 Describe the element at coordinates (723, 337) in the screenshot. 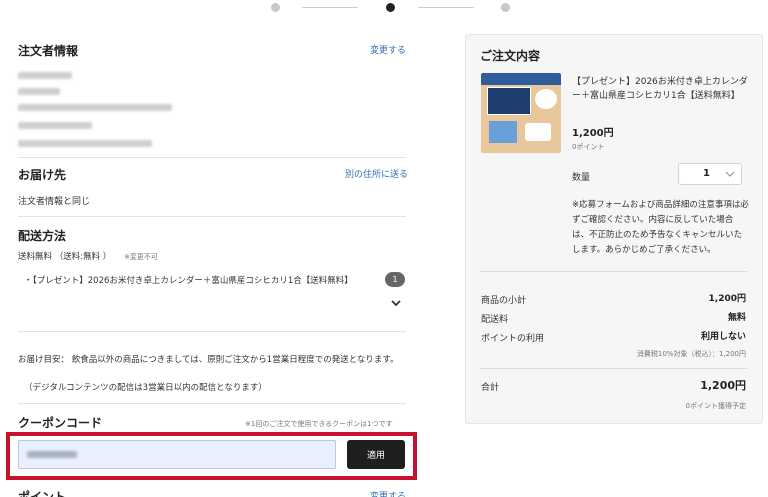

I see `points-use-value: 利用しない` at that location.